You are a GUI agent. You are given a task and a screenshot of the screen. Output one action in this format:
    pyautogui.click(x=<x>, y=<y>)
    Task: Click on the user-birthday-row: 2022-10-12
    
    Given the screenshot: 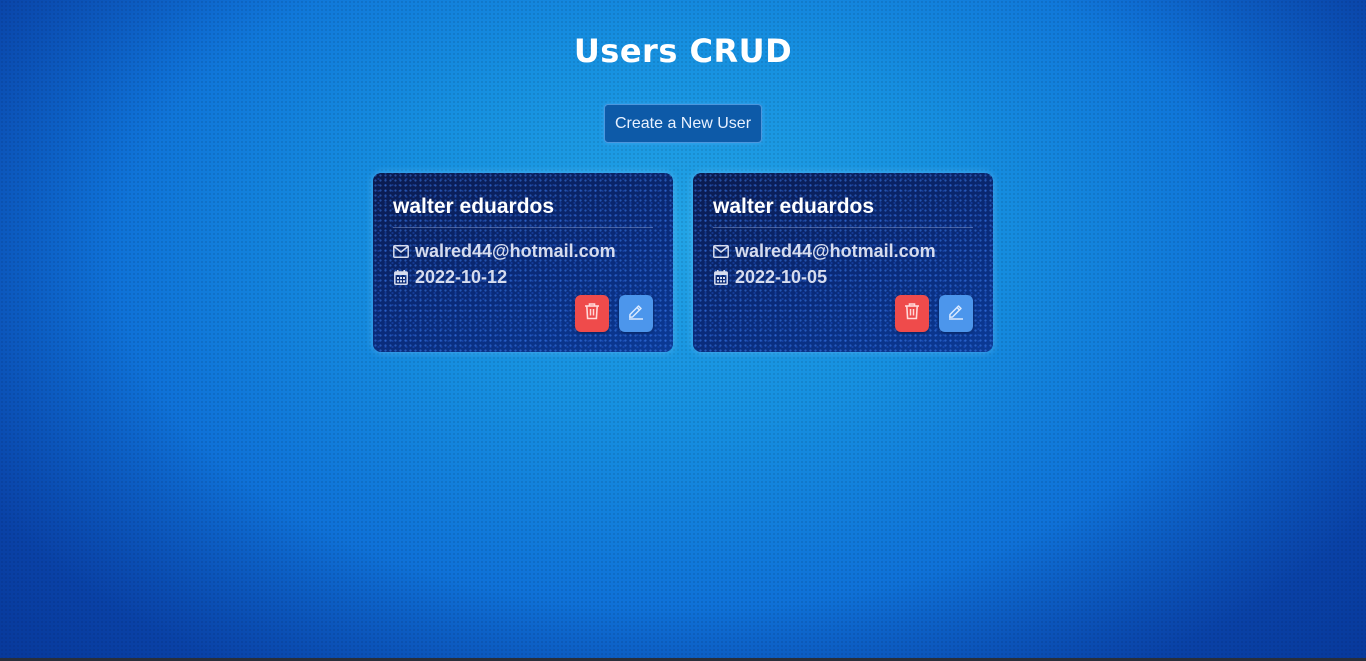 What is the action you would take?
    pyautogui.click(x=523, y=277)
    